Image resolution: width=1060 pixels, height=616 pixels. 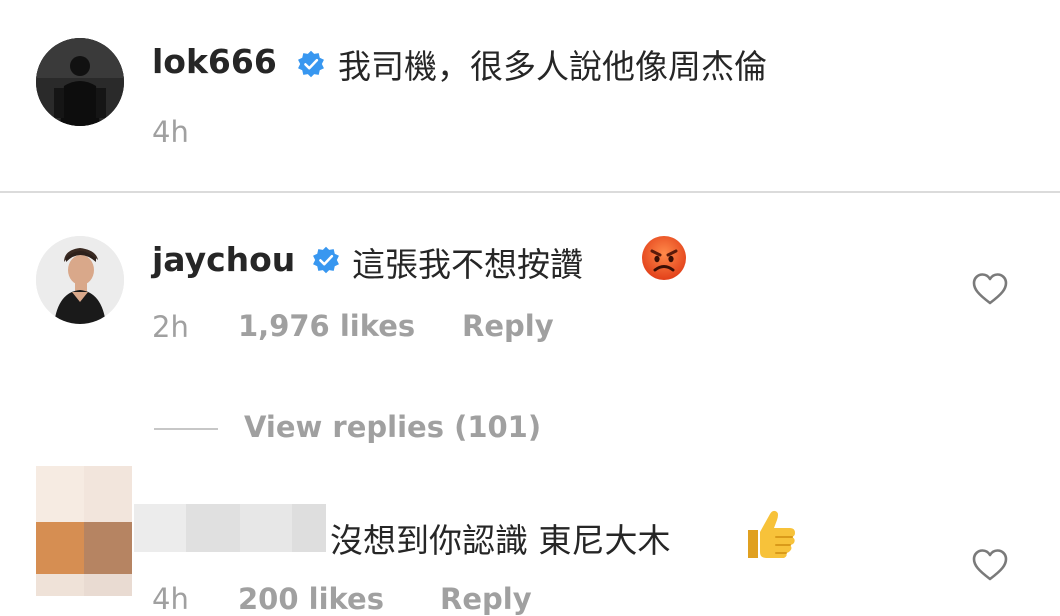 I want to click on comment-text: 我司機，很多人說他像周杰倫, so click(x=552, y=66).